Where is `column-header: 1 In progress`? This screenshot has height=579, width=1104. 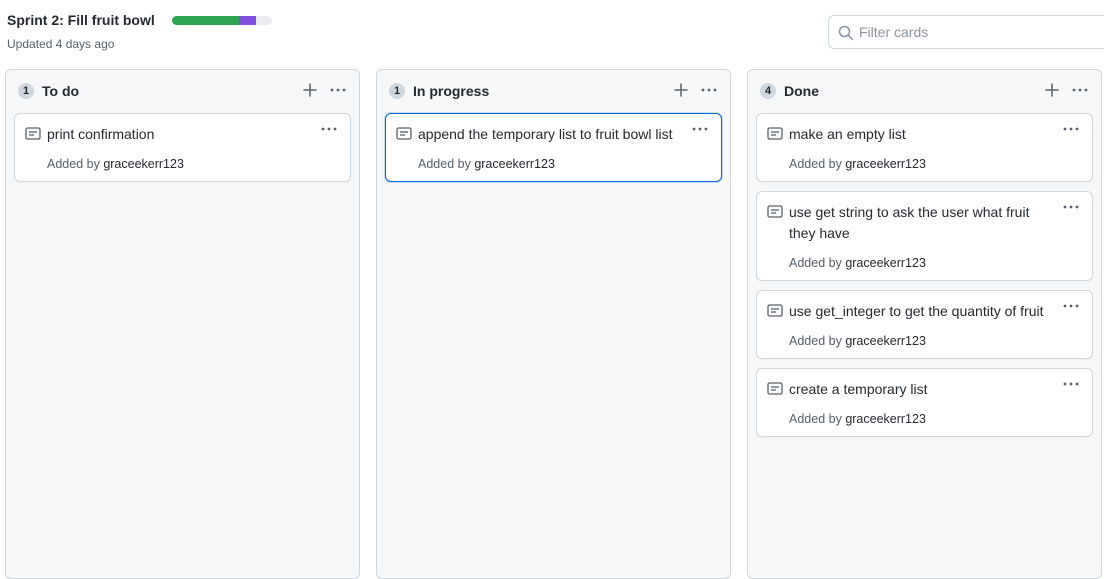
column-header: 1 In progress is located at coordinates (553, 91).